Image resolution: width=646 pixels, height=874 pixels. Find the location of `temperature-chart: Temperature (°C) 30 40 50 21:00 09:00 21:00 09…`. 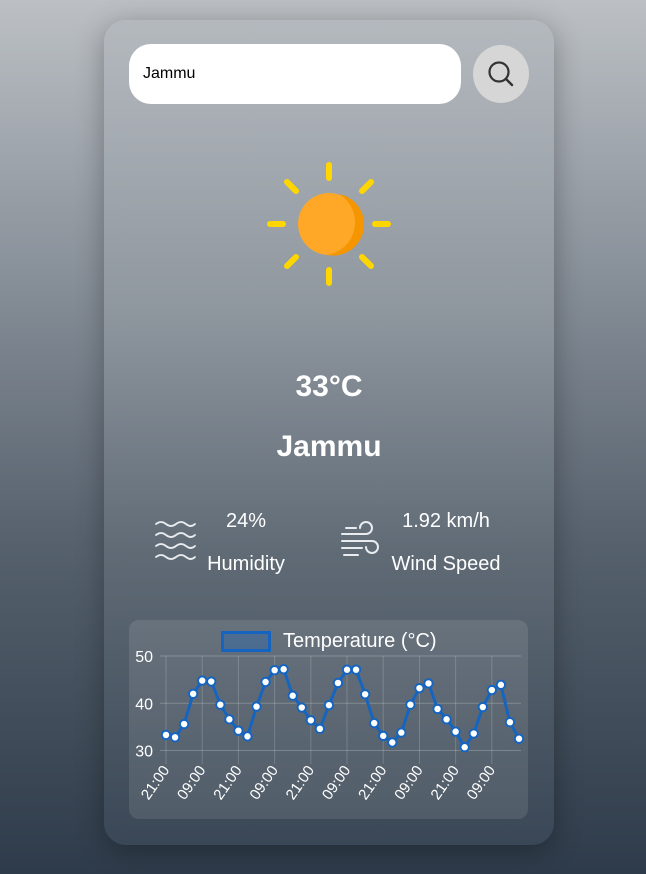

temperature-chart: Temperature (°C) 30 40 50 21:00 09:00 21:00 09… is located at coordinates (328, 719).